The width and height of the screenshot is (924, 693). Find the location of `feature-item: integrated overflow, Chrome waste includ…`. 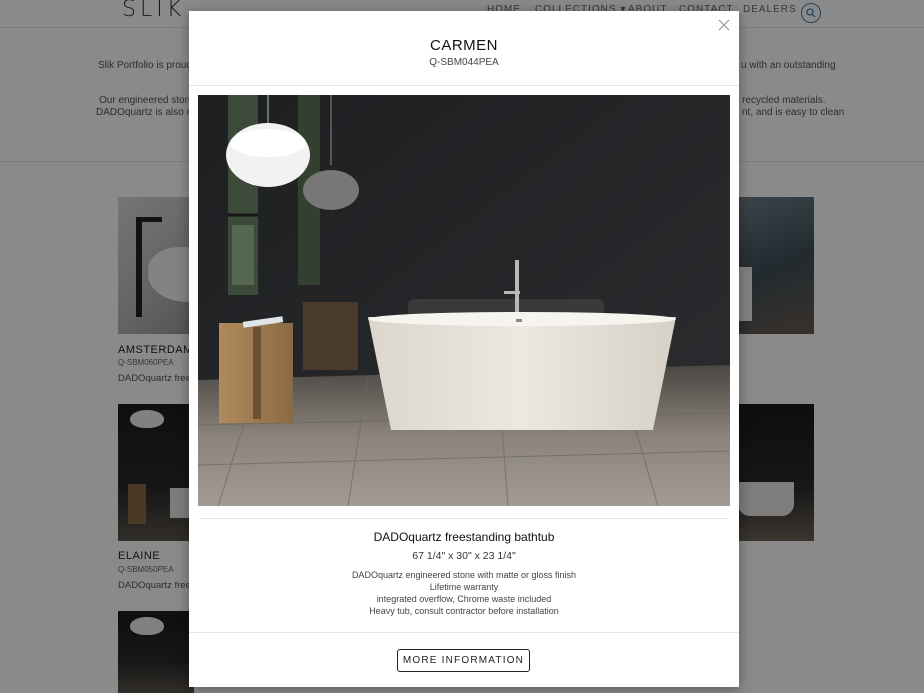

feature-item: integrated overflow, Chrome waste includ… is located at coordinates (464, 599).